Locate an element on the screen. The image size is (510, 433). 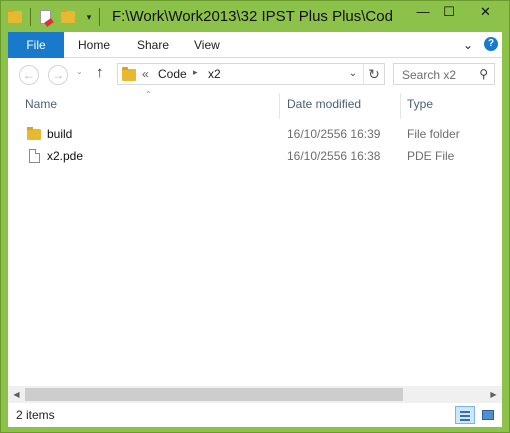
expand-ribbon-icon: ⌄ is located at coordinates (468, 45).